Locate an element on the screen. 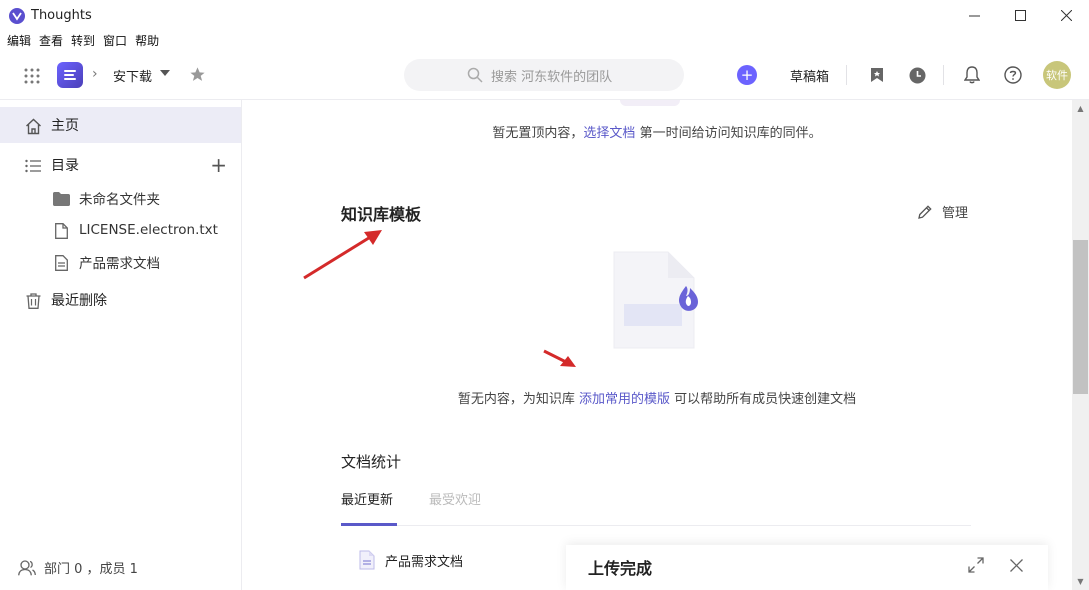 Image resolution: width=1089 pixels, height=590 pixels. document-title: 产品需求文档 is located at coordinates (424, 562).